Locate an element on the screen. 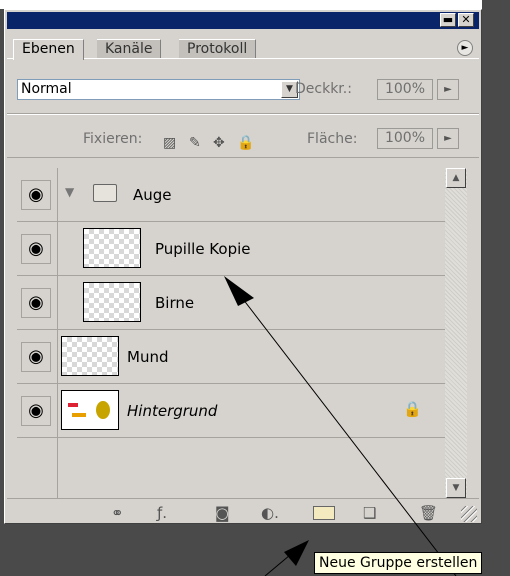 The image size is (510, 576). annotation-arrowhead-upper is located at coordinates (239, 291).